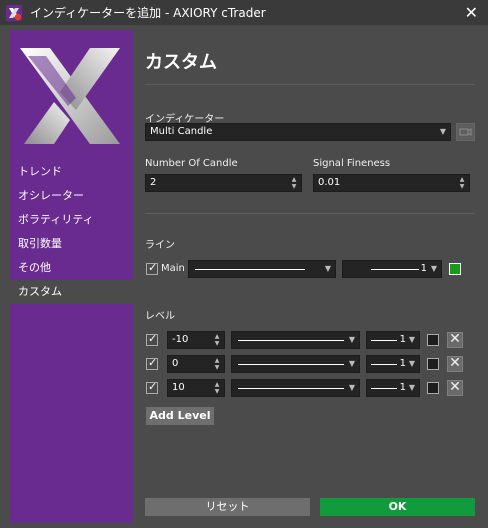  What do you see at coordinates (433, 388) in the screenshot?
I see `level-3-color-swatch` at bounding box center [433, 388].